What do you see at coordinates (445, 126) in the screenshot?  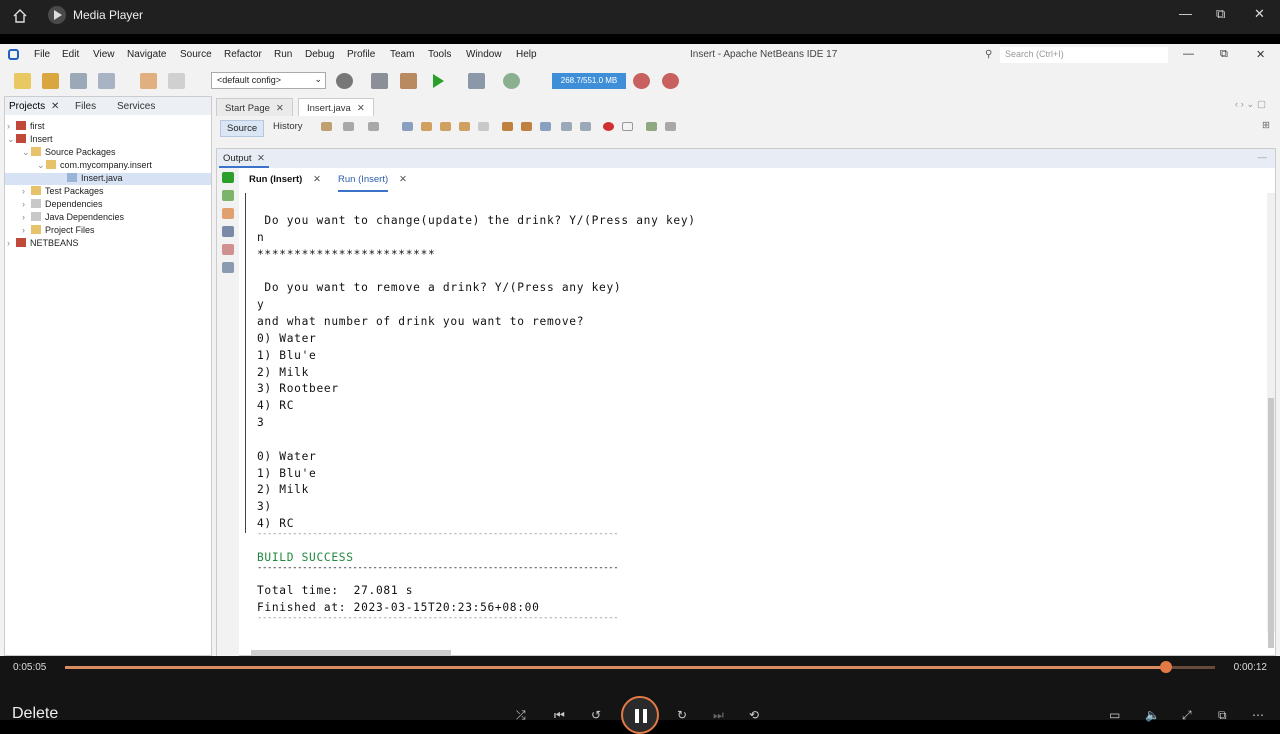 I see `find-next-icon` at bounding box center [445, 126].